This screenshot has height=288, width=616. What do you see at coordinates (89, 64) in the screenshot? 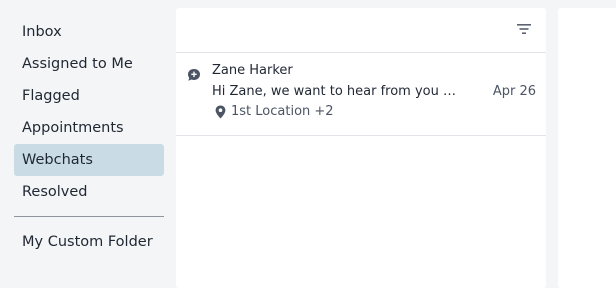
I see `sidebar-item-assigned-to-me: Assigned to Me` at bounding box center [89, 64].